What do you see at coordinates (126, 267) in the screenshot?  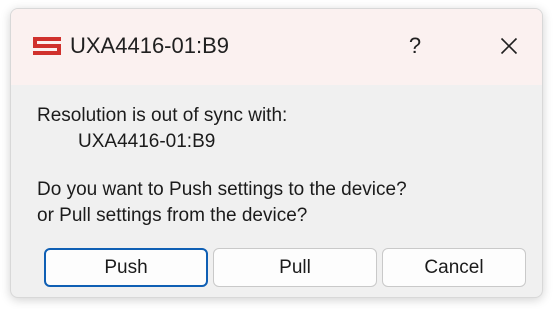 I see `push-button: Push` at bounding box center [126, 267].